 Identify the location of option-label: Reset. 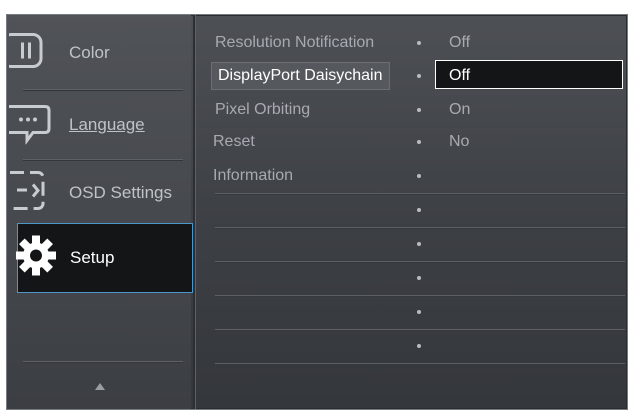
(234, 141).